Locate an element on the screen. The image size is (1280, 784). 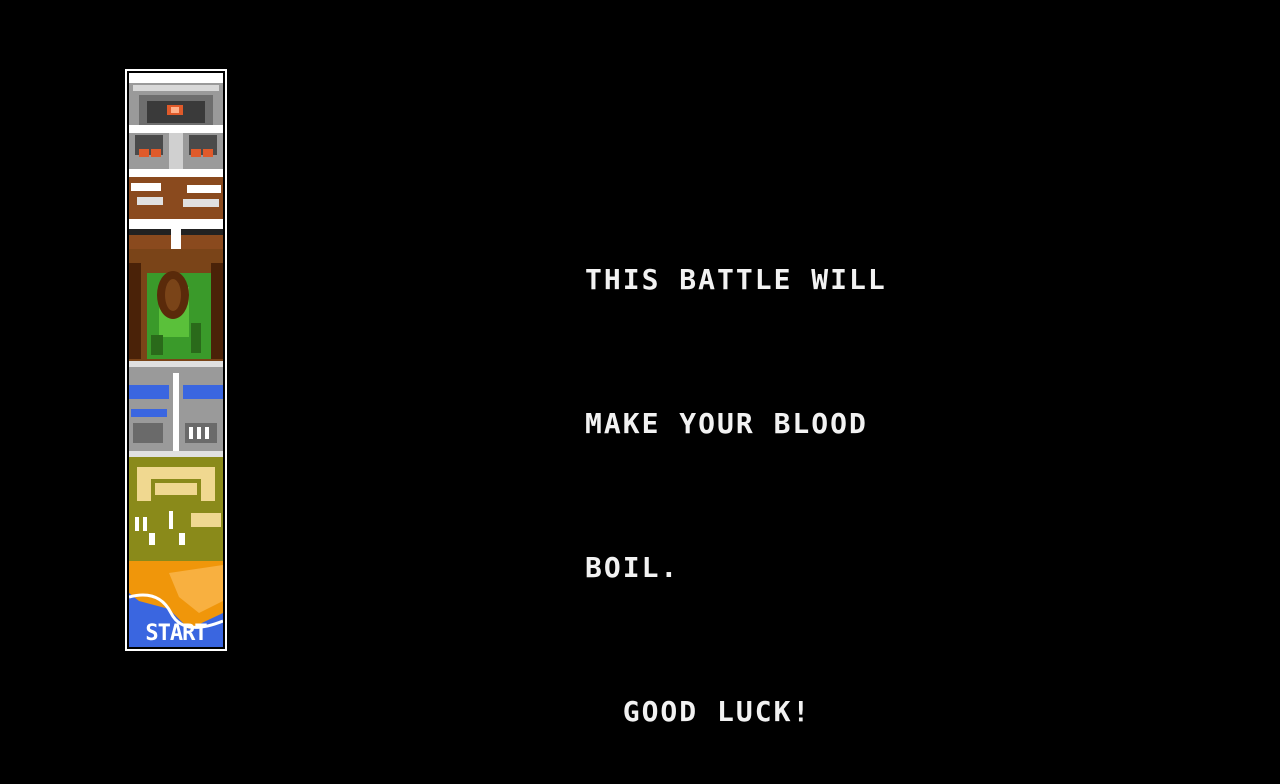
stage-map-artwork is located at coordinates (176, 360).